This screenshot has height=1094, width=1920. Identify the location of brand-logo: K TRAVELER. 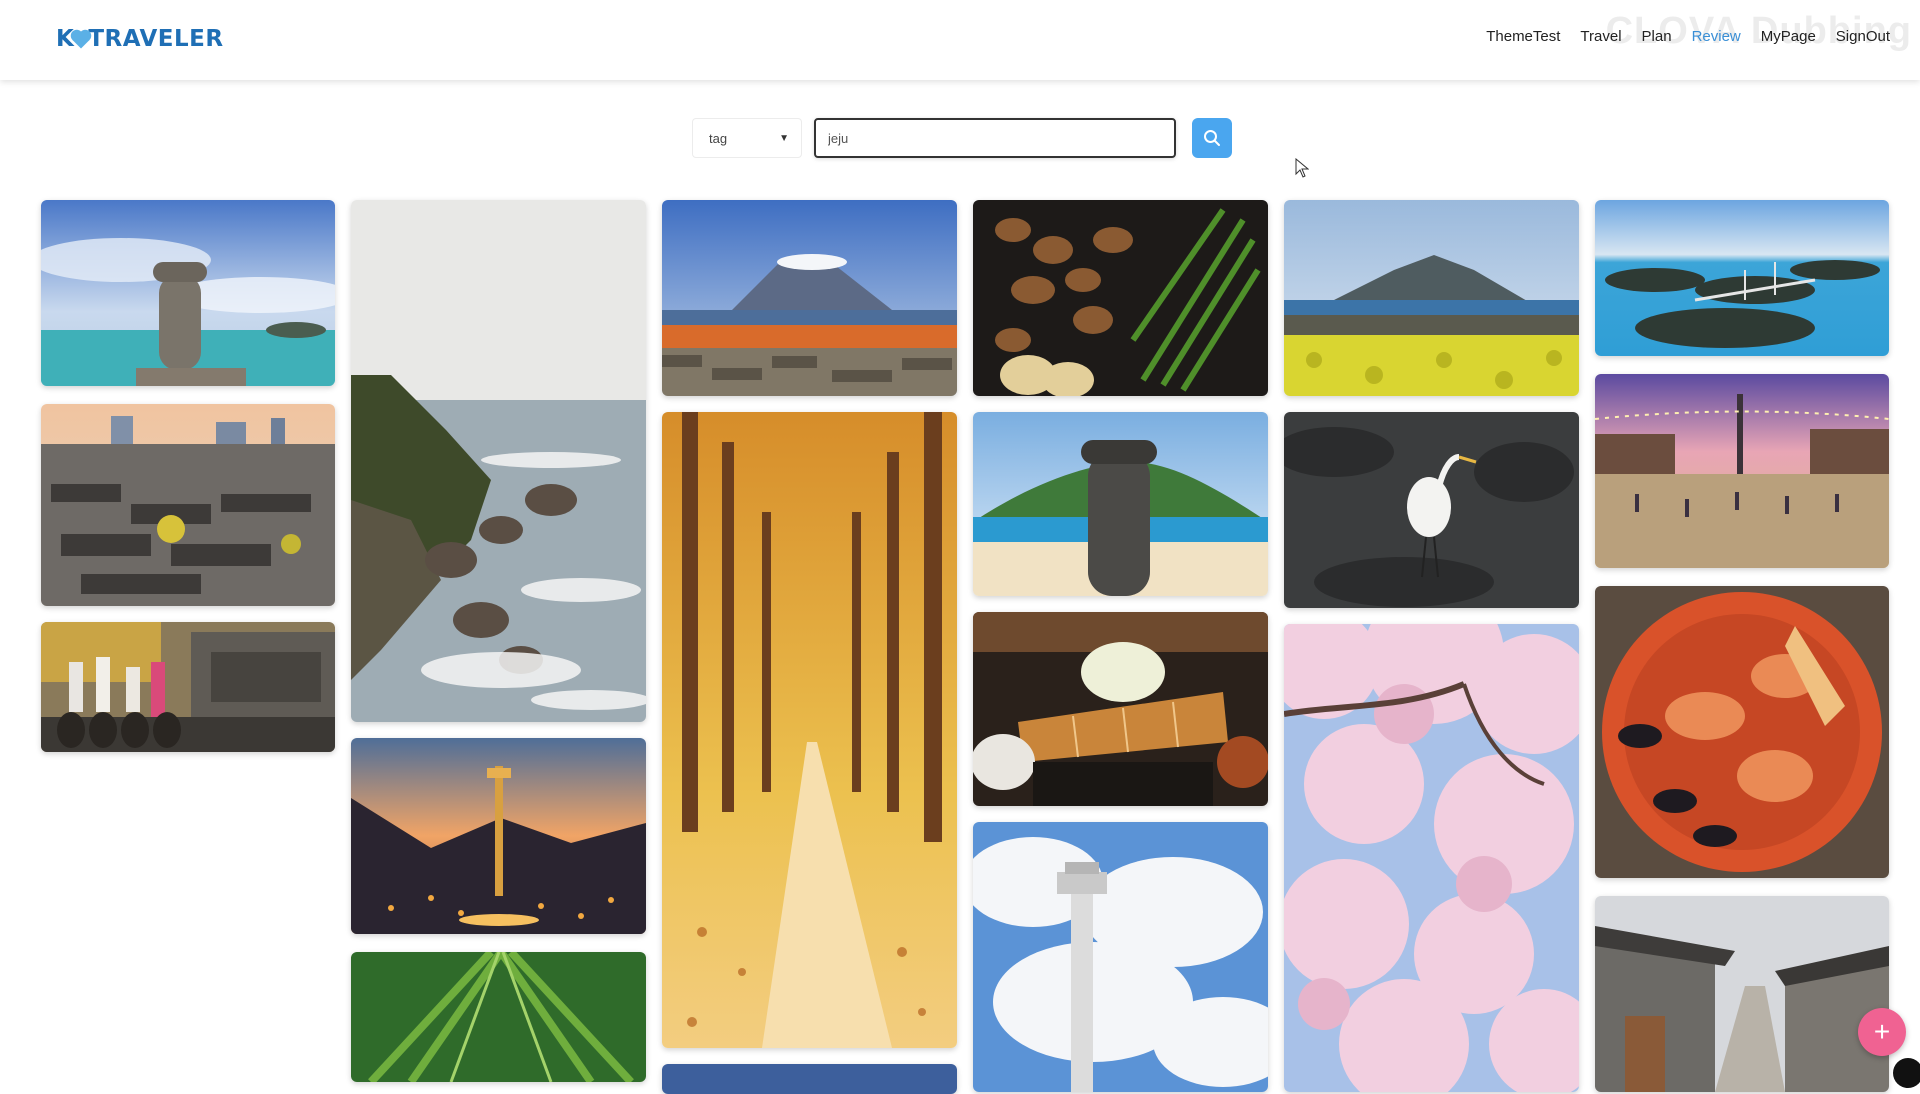
(140, 39).